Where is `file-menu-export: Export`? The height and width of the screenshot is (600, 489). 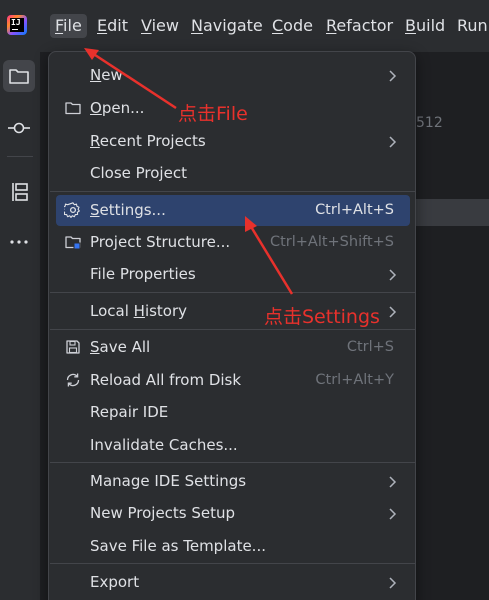 file-menu-export: Export is located at coordinates (233, 582).